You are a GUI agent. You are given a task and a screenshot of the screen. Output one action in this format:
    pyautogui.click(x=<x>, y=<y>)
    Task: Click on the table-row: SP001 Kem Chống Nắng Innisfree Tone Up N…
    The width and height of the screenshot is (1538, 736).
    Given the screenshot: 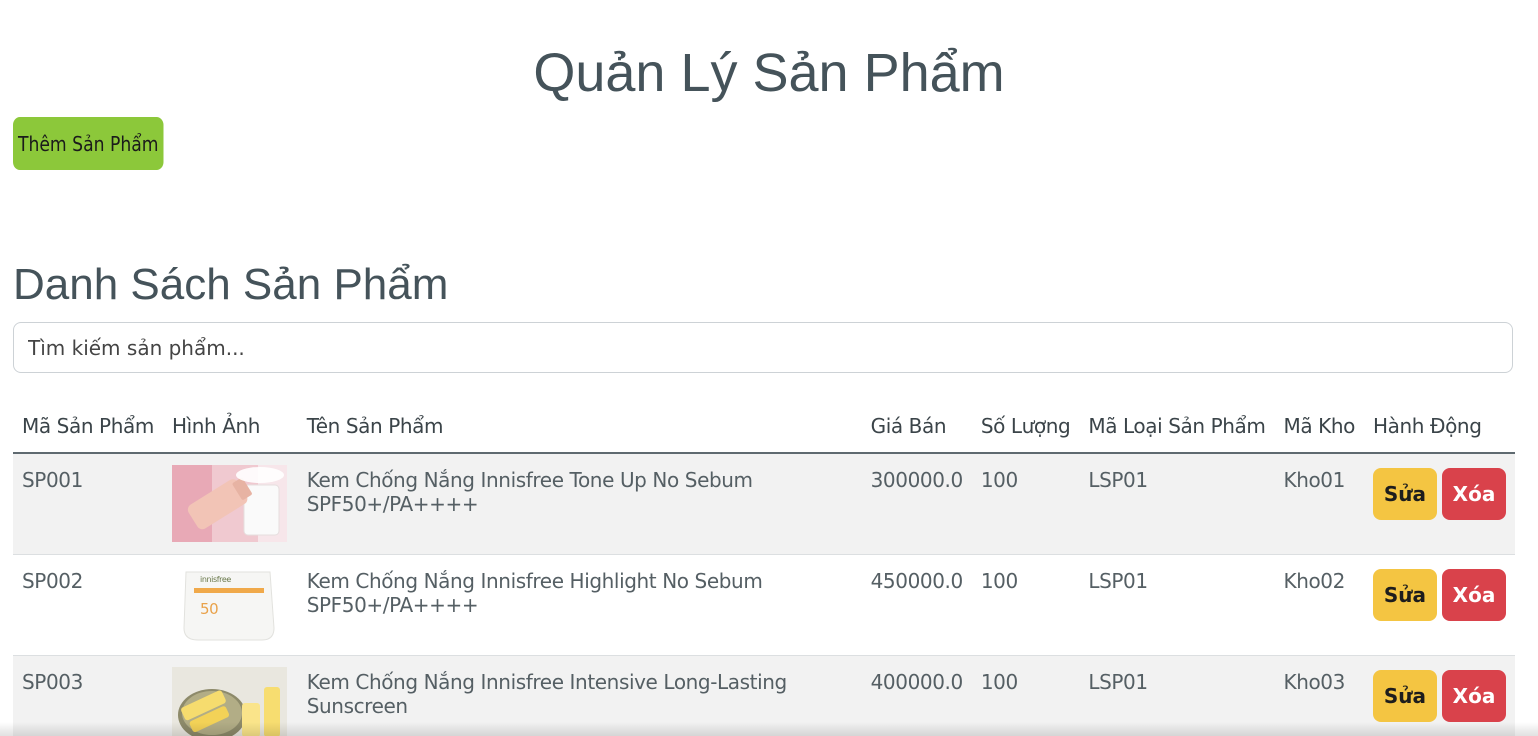 What is the action you would take?
    pyautogui.click(x=764, y=504)
    